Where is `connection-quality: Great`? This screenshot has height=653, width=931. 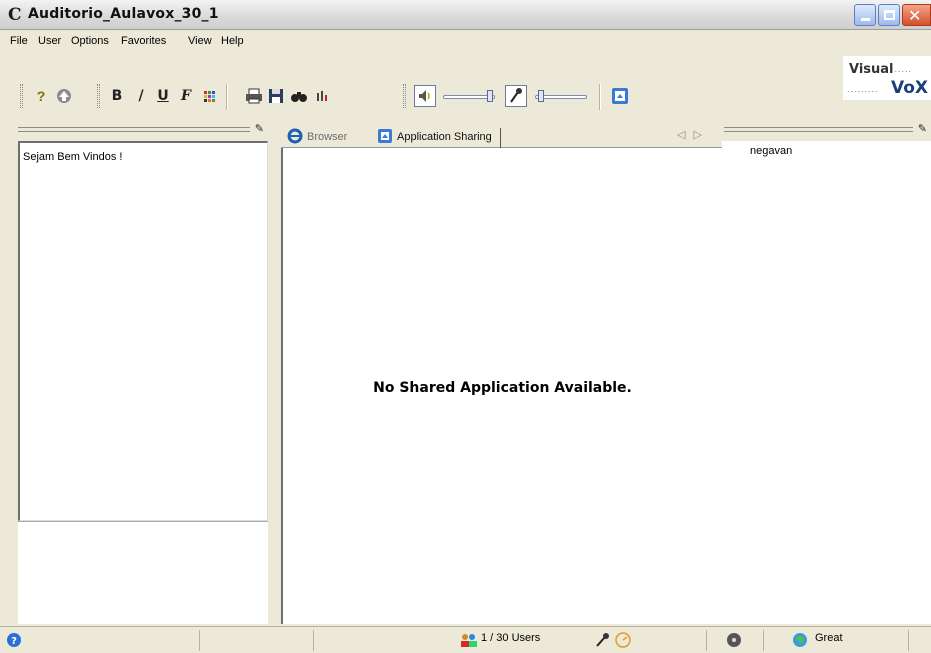
connection-quality: Great is located at coordinates (829, 638).